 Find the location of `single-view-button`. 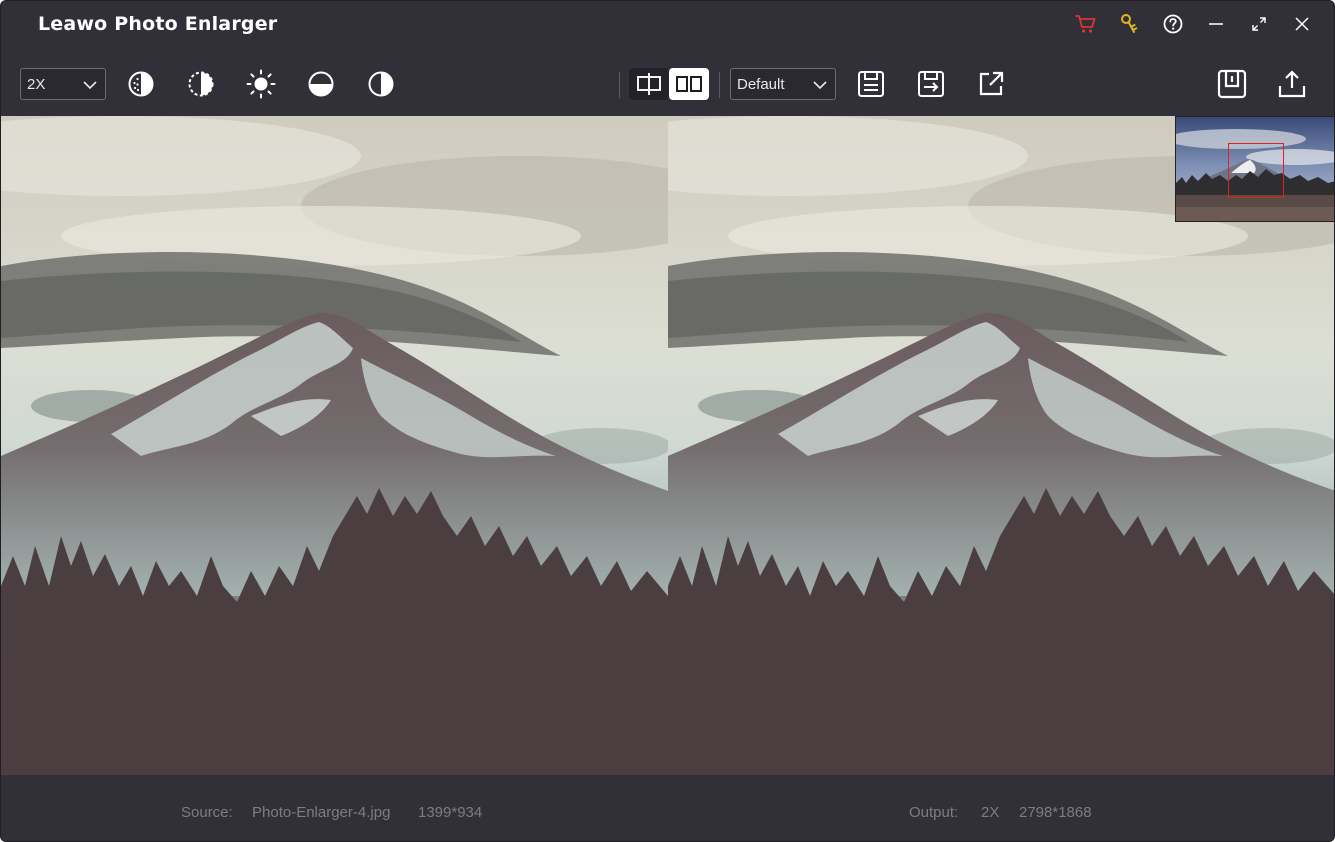

single-view-button is located at coordinates (649, 84).